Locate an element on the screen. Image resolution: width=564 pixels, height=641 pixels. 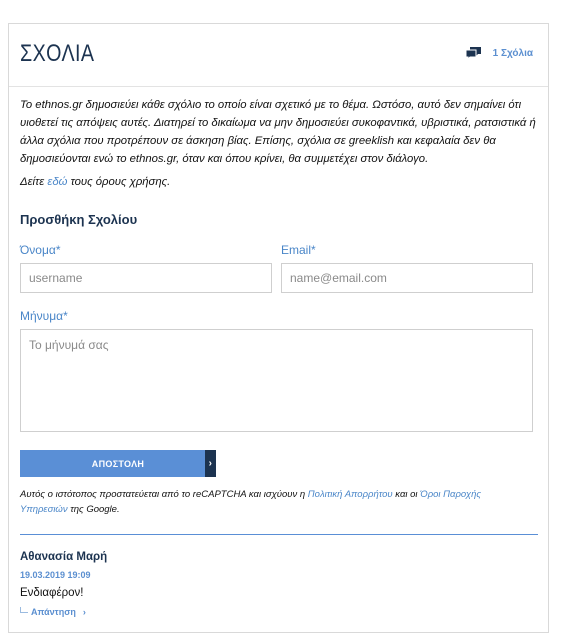
comments-icon is located at coordinates (473, 53).